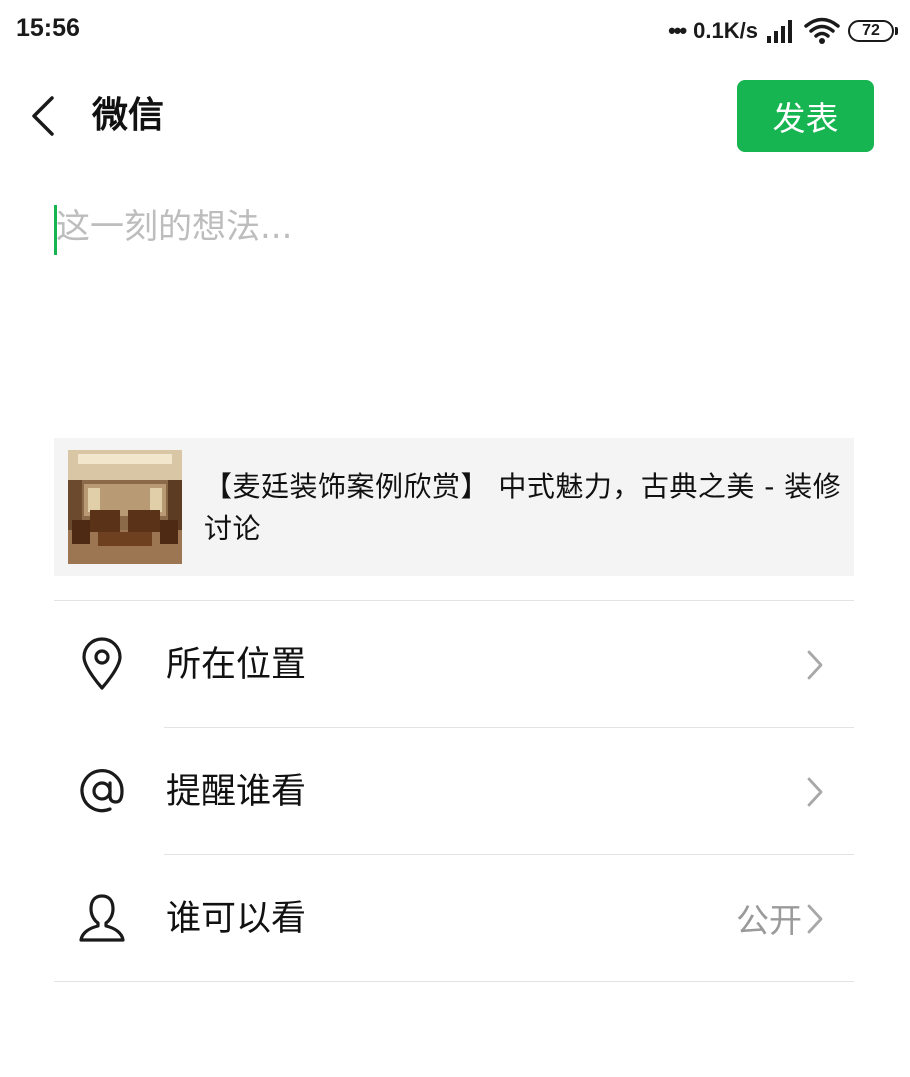 Image resolution: width=910 pixels, height=1077 pixels. I want to click on option-label: 谁可以看, so click(236, 919).